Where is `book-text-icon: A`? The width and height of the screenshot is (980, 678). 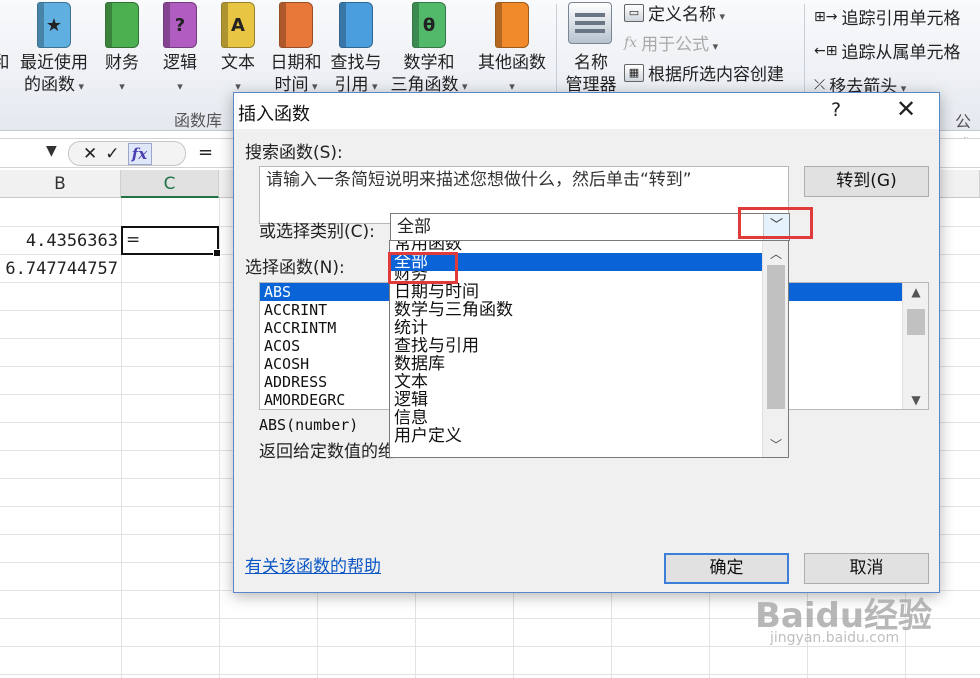
book-text-icon: A is located at coordinates (238, 25).